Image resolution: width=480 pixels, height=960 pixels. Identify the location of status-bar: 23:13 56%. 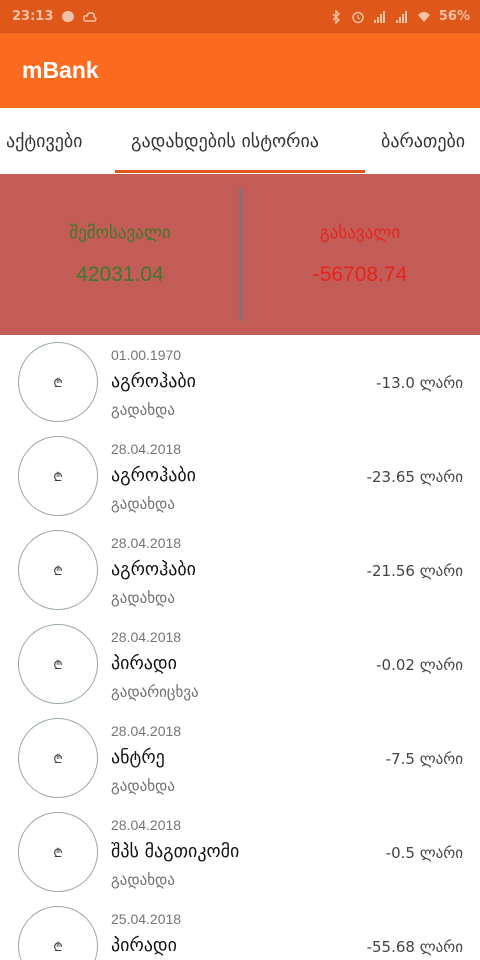
(240, 16).